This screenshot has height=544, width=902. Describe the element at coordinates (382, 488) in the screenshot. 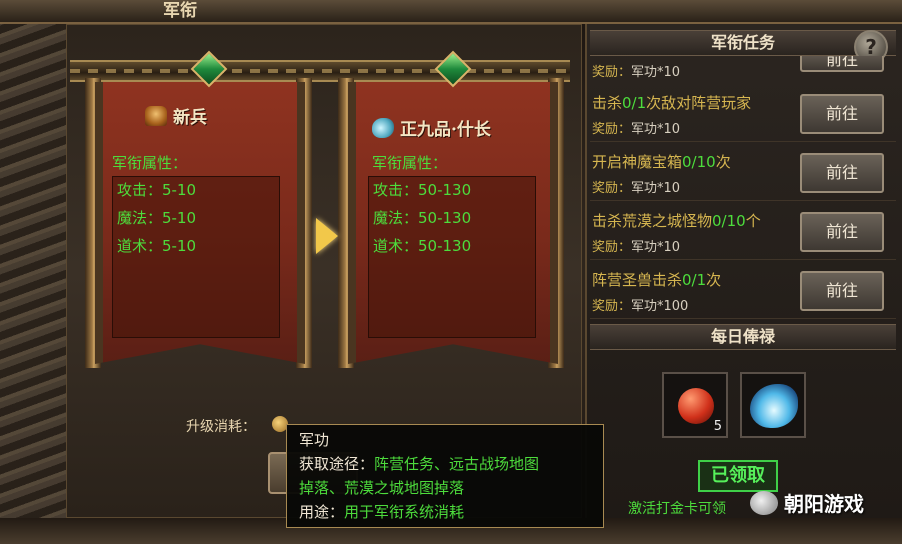

I see `tooltip-source-cont: 掉落、荒漠之城地图掉落` at that location.